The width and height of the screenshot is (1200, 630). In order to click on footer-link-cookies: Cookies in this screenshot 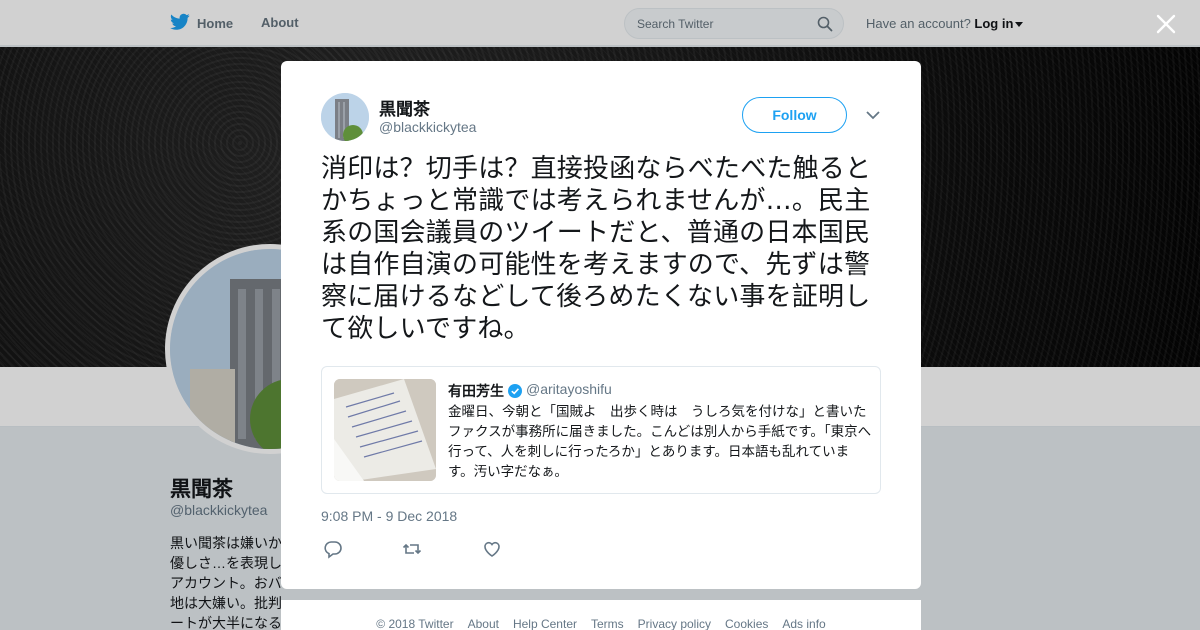, I will do `click(746, 623)`.